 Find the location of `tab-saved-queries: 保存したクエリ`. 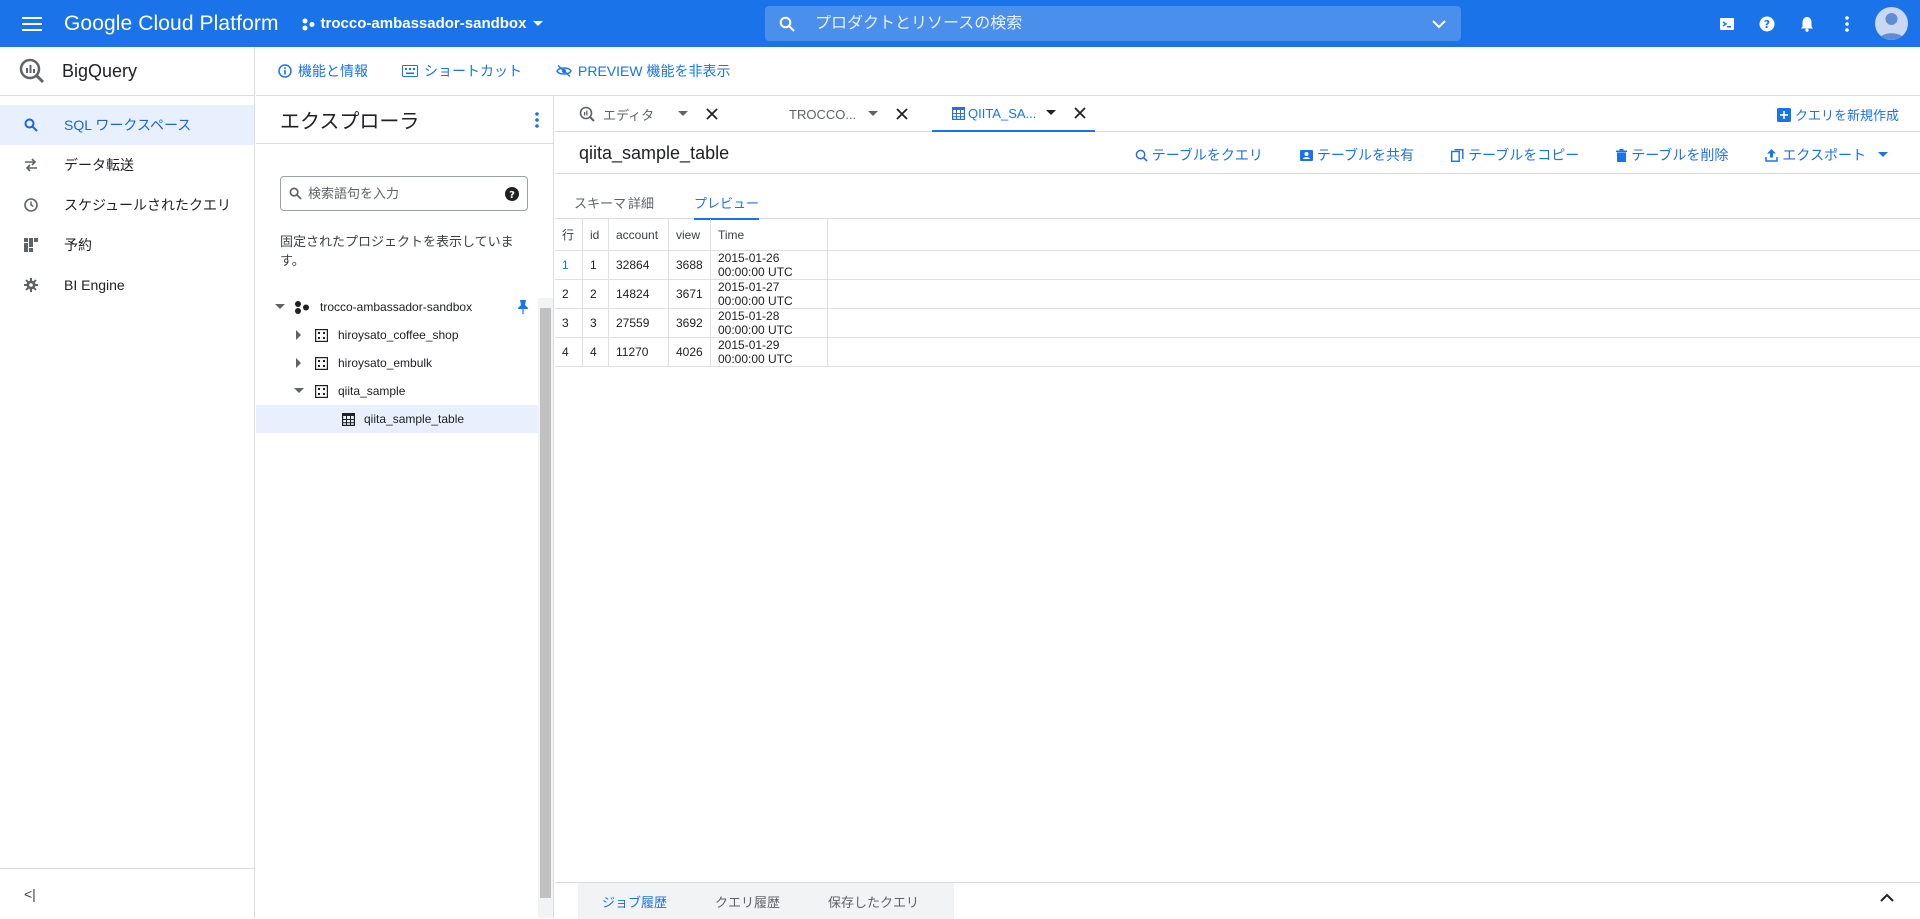

tab-saved-queries: 保存したクエリ is located at coordinates (873, 901).